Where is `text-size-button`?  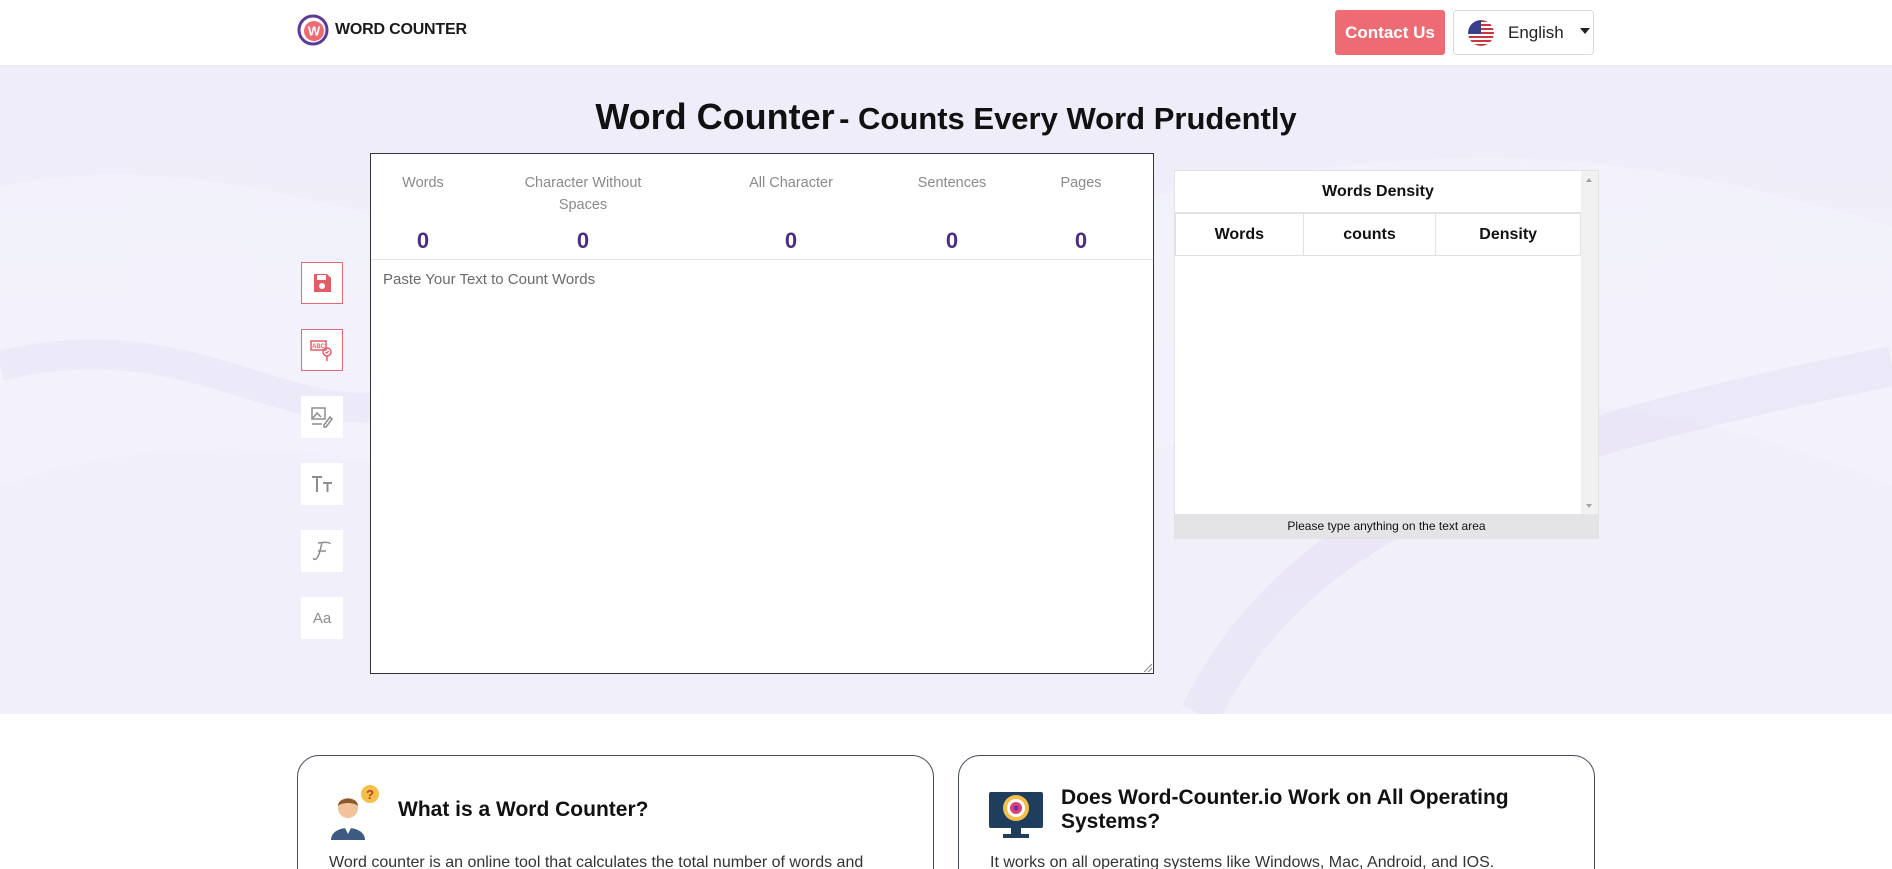 text-size-button is located at coordinates (322, 484).